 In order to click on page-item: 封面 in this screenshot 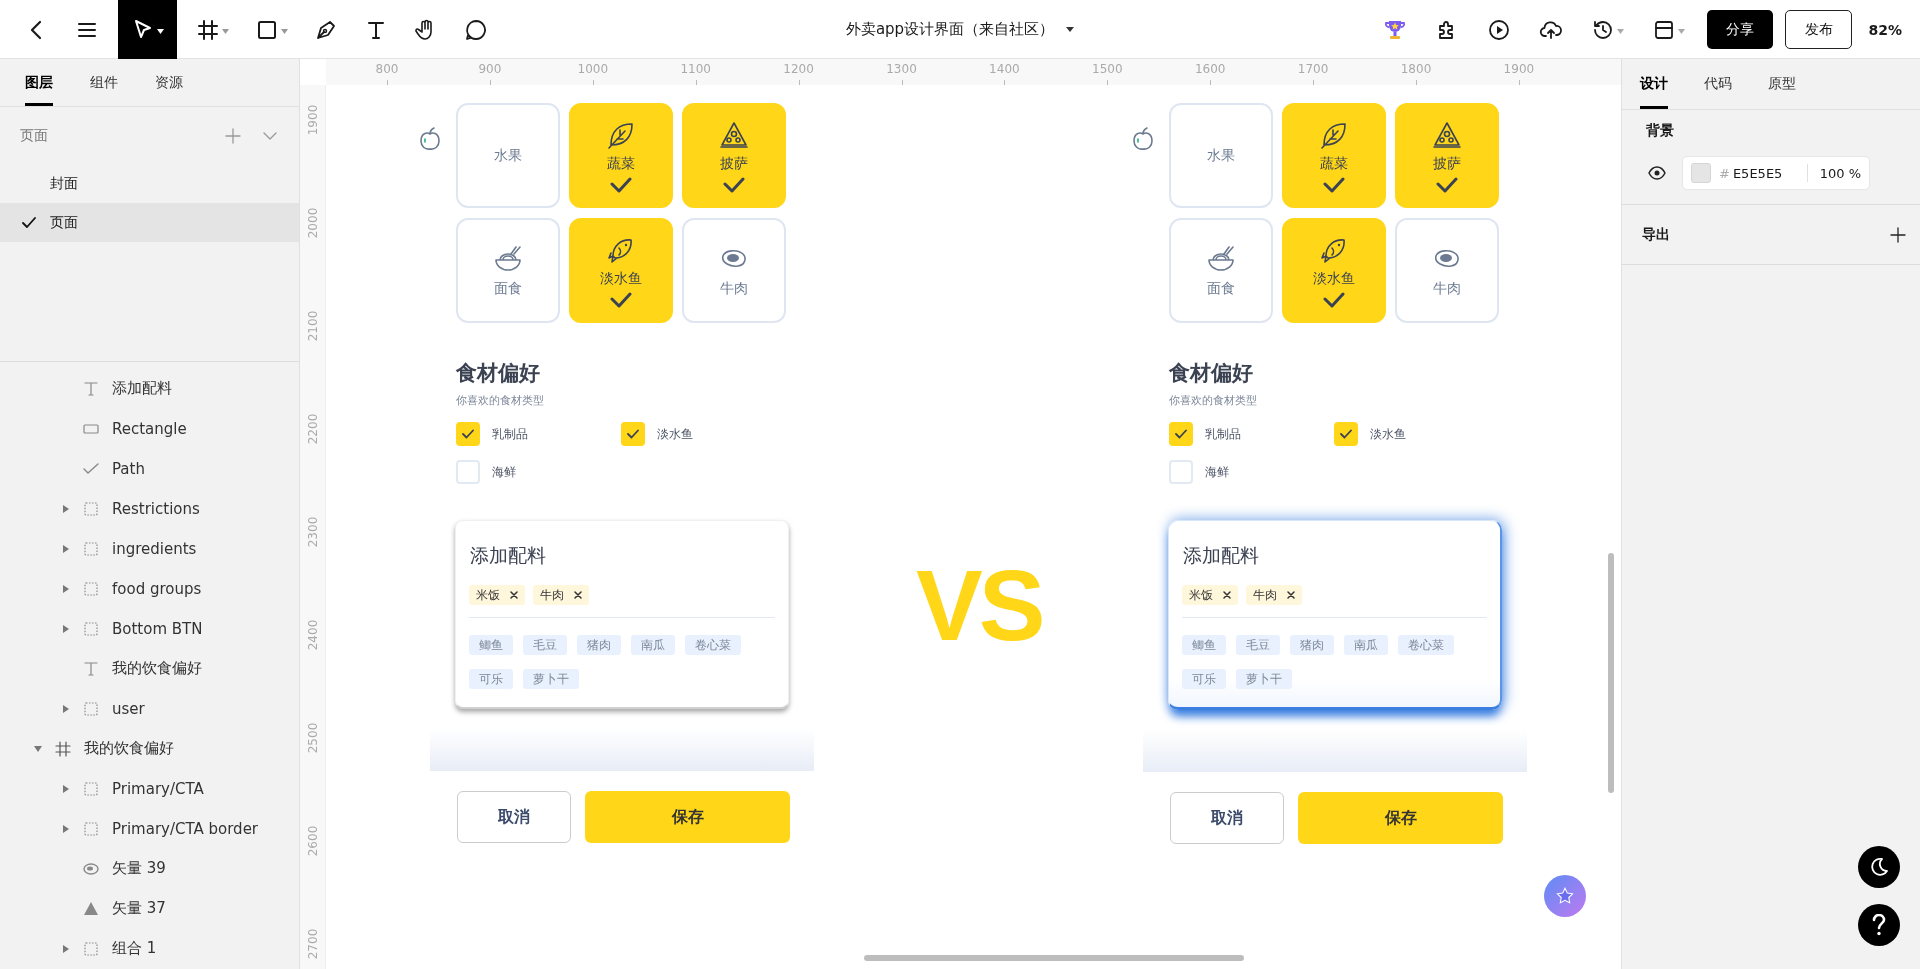, I will do `click(149, 184)`.